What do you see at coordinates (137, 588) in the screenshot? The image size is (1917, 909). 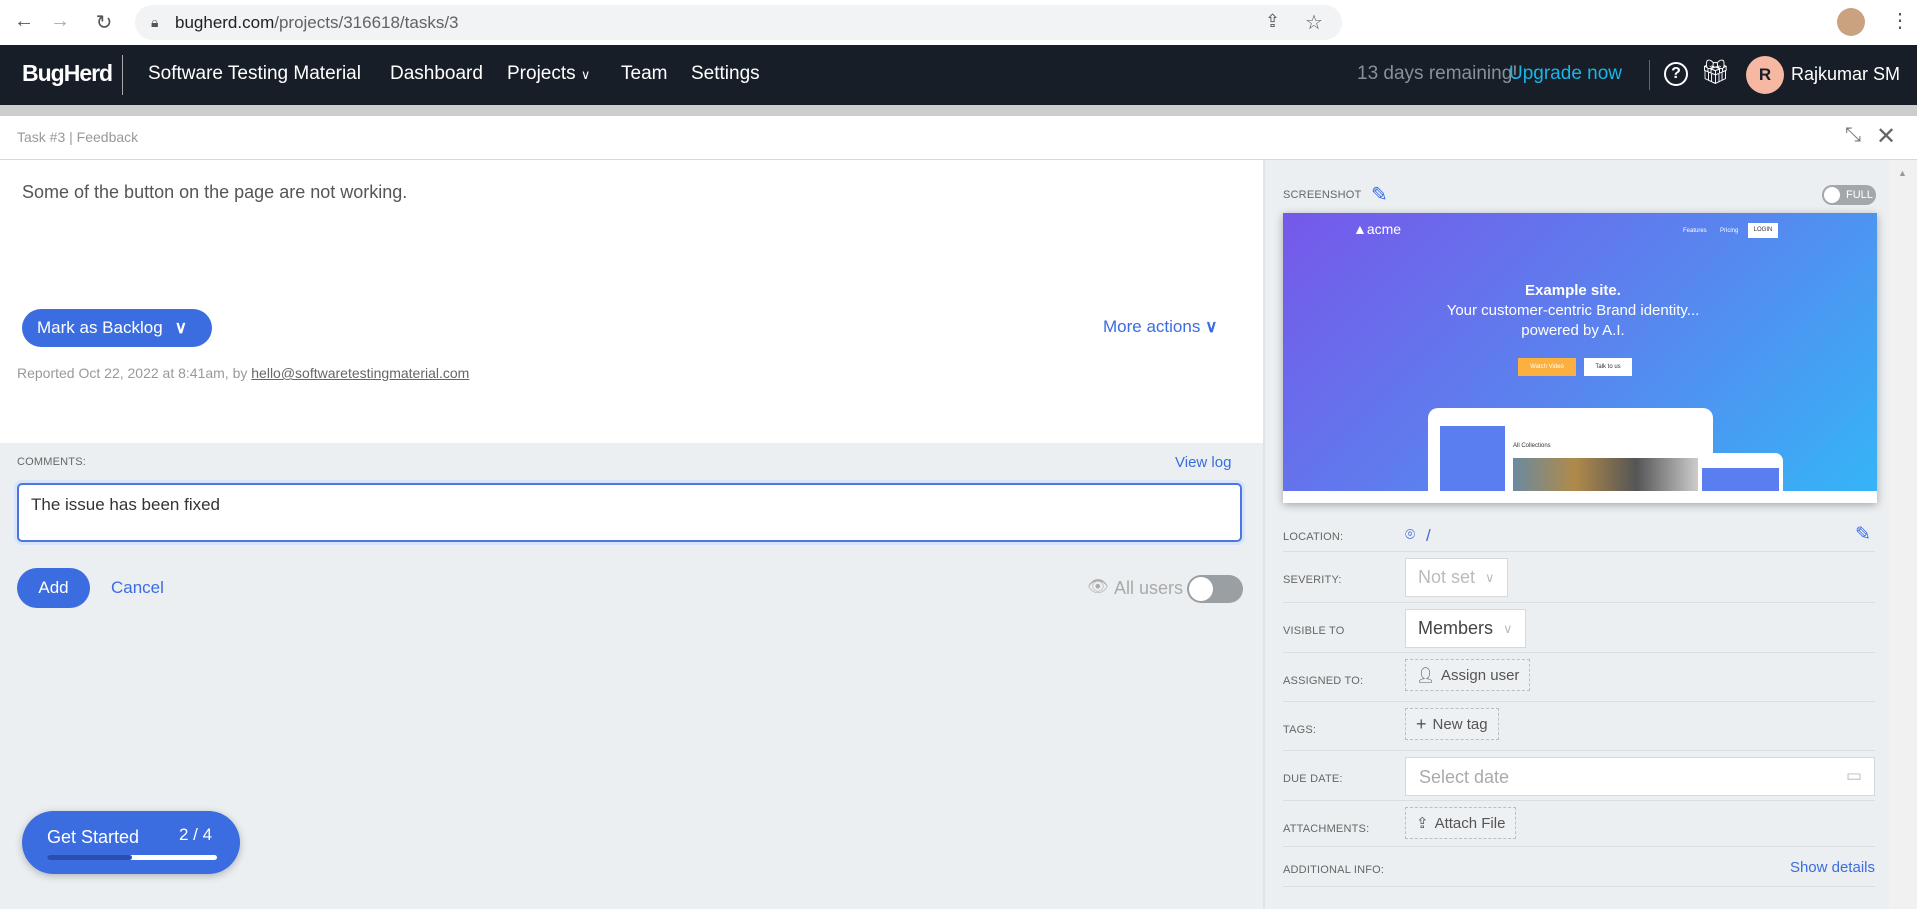 I see `cancel-button: Cancel` at bounding box center [137, 588].